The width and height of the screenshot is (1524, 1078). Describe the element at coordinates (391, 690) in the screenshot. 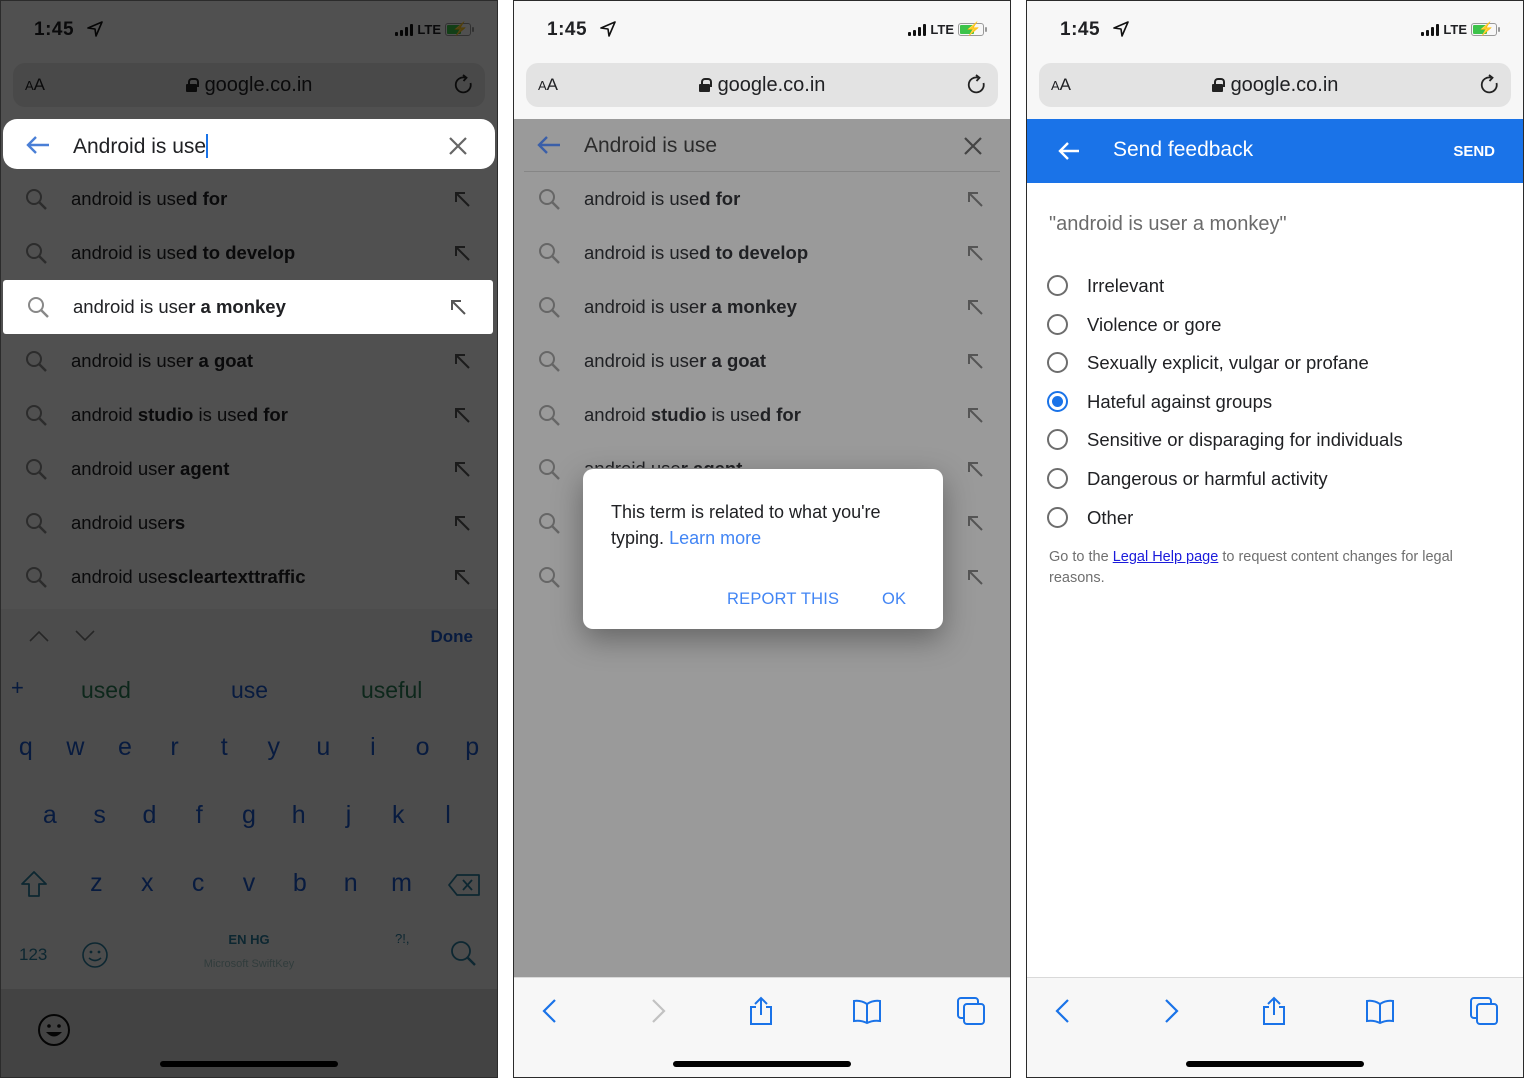

I see `prediction-3: useful` at that location.